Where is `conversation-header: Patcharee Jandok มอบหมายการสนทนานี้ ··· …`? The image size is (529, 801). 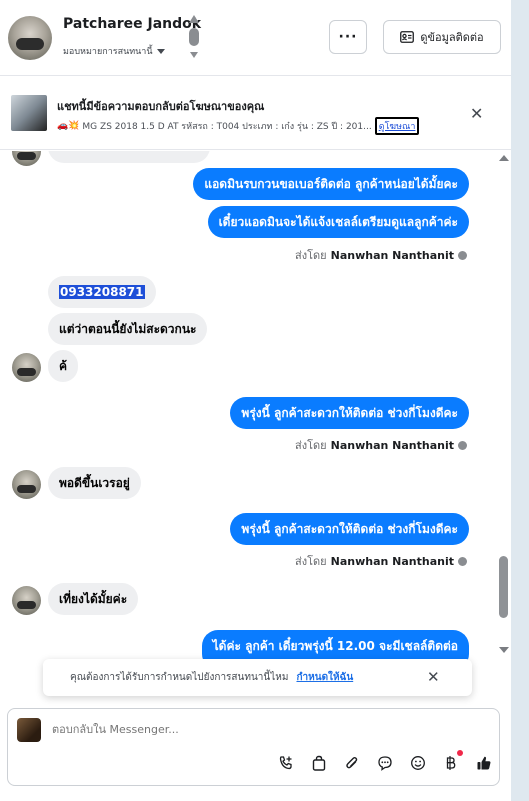
conversation-header: Patcharee Jandok มอบหมายการสนทนานี้ ··· … is located at coordinates (255, 38).